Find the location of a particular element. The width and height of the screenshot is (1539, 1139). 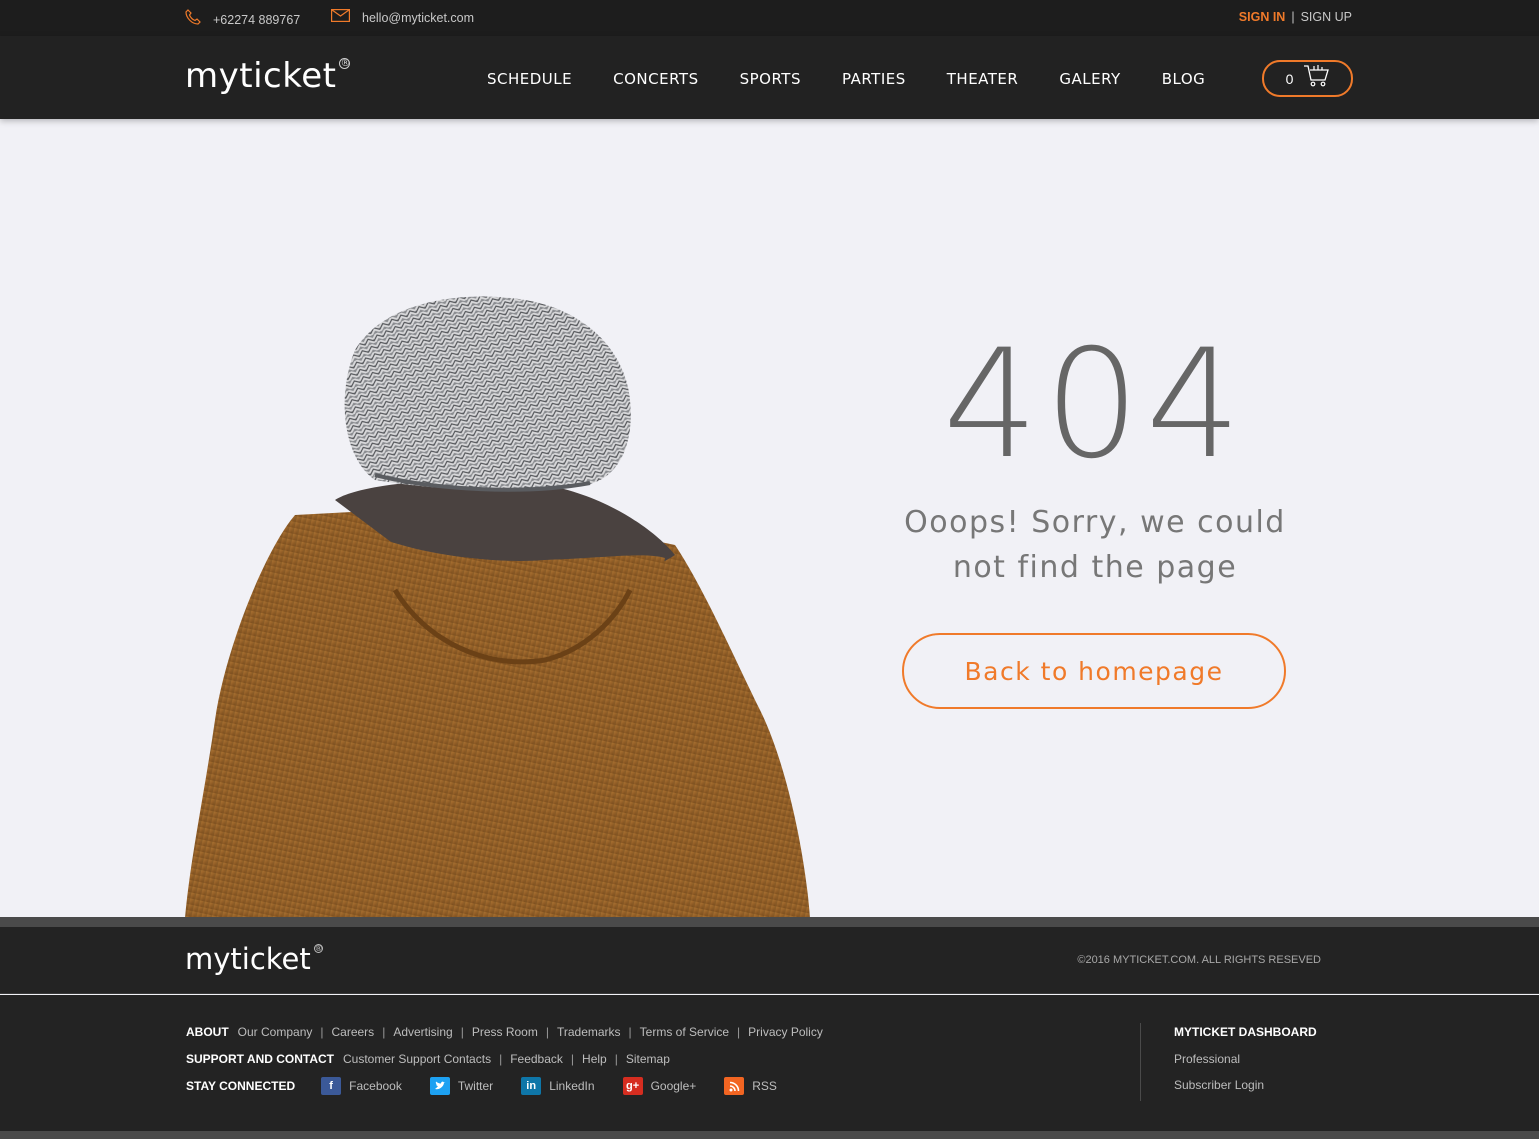

email-address: hello@myticket.com is located at coordinates (418, 18).